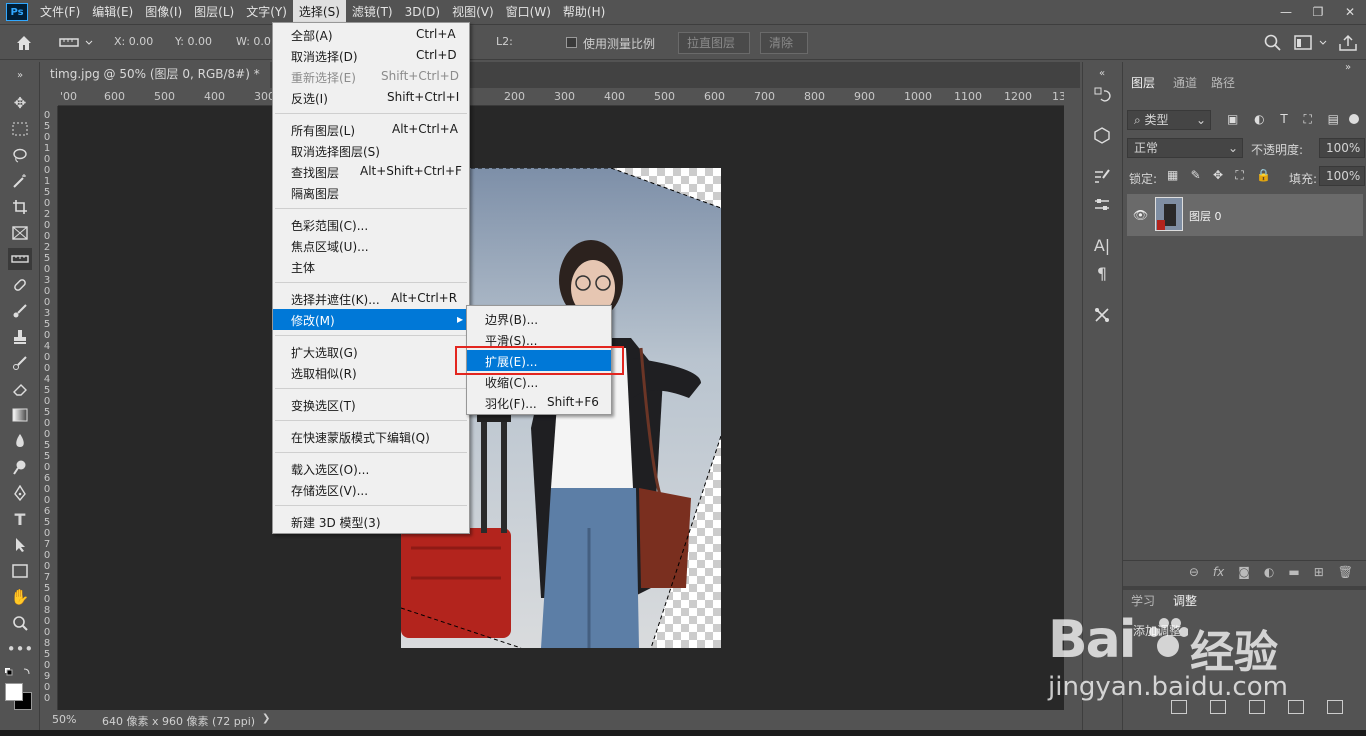 The image size is (1366, 736). Describe the element at coordinates (20, 441) in the screenshot. I see `blur-tool-icon` at that location.